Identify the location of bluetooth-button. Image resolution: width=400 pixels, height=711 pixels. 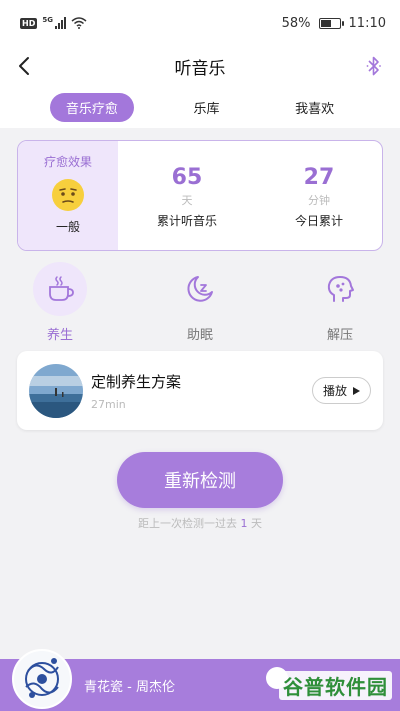
(374, 66).